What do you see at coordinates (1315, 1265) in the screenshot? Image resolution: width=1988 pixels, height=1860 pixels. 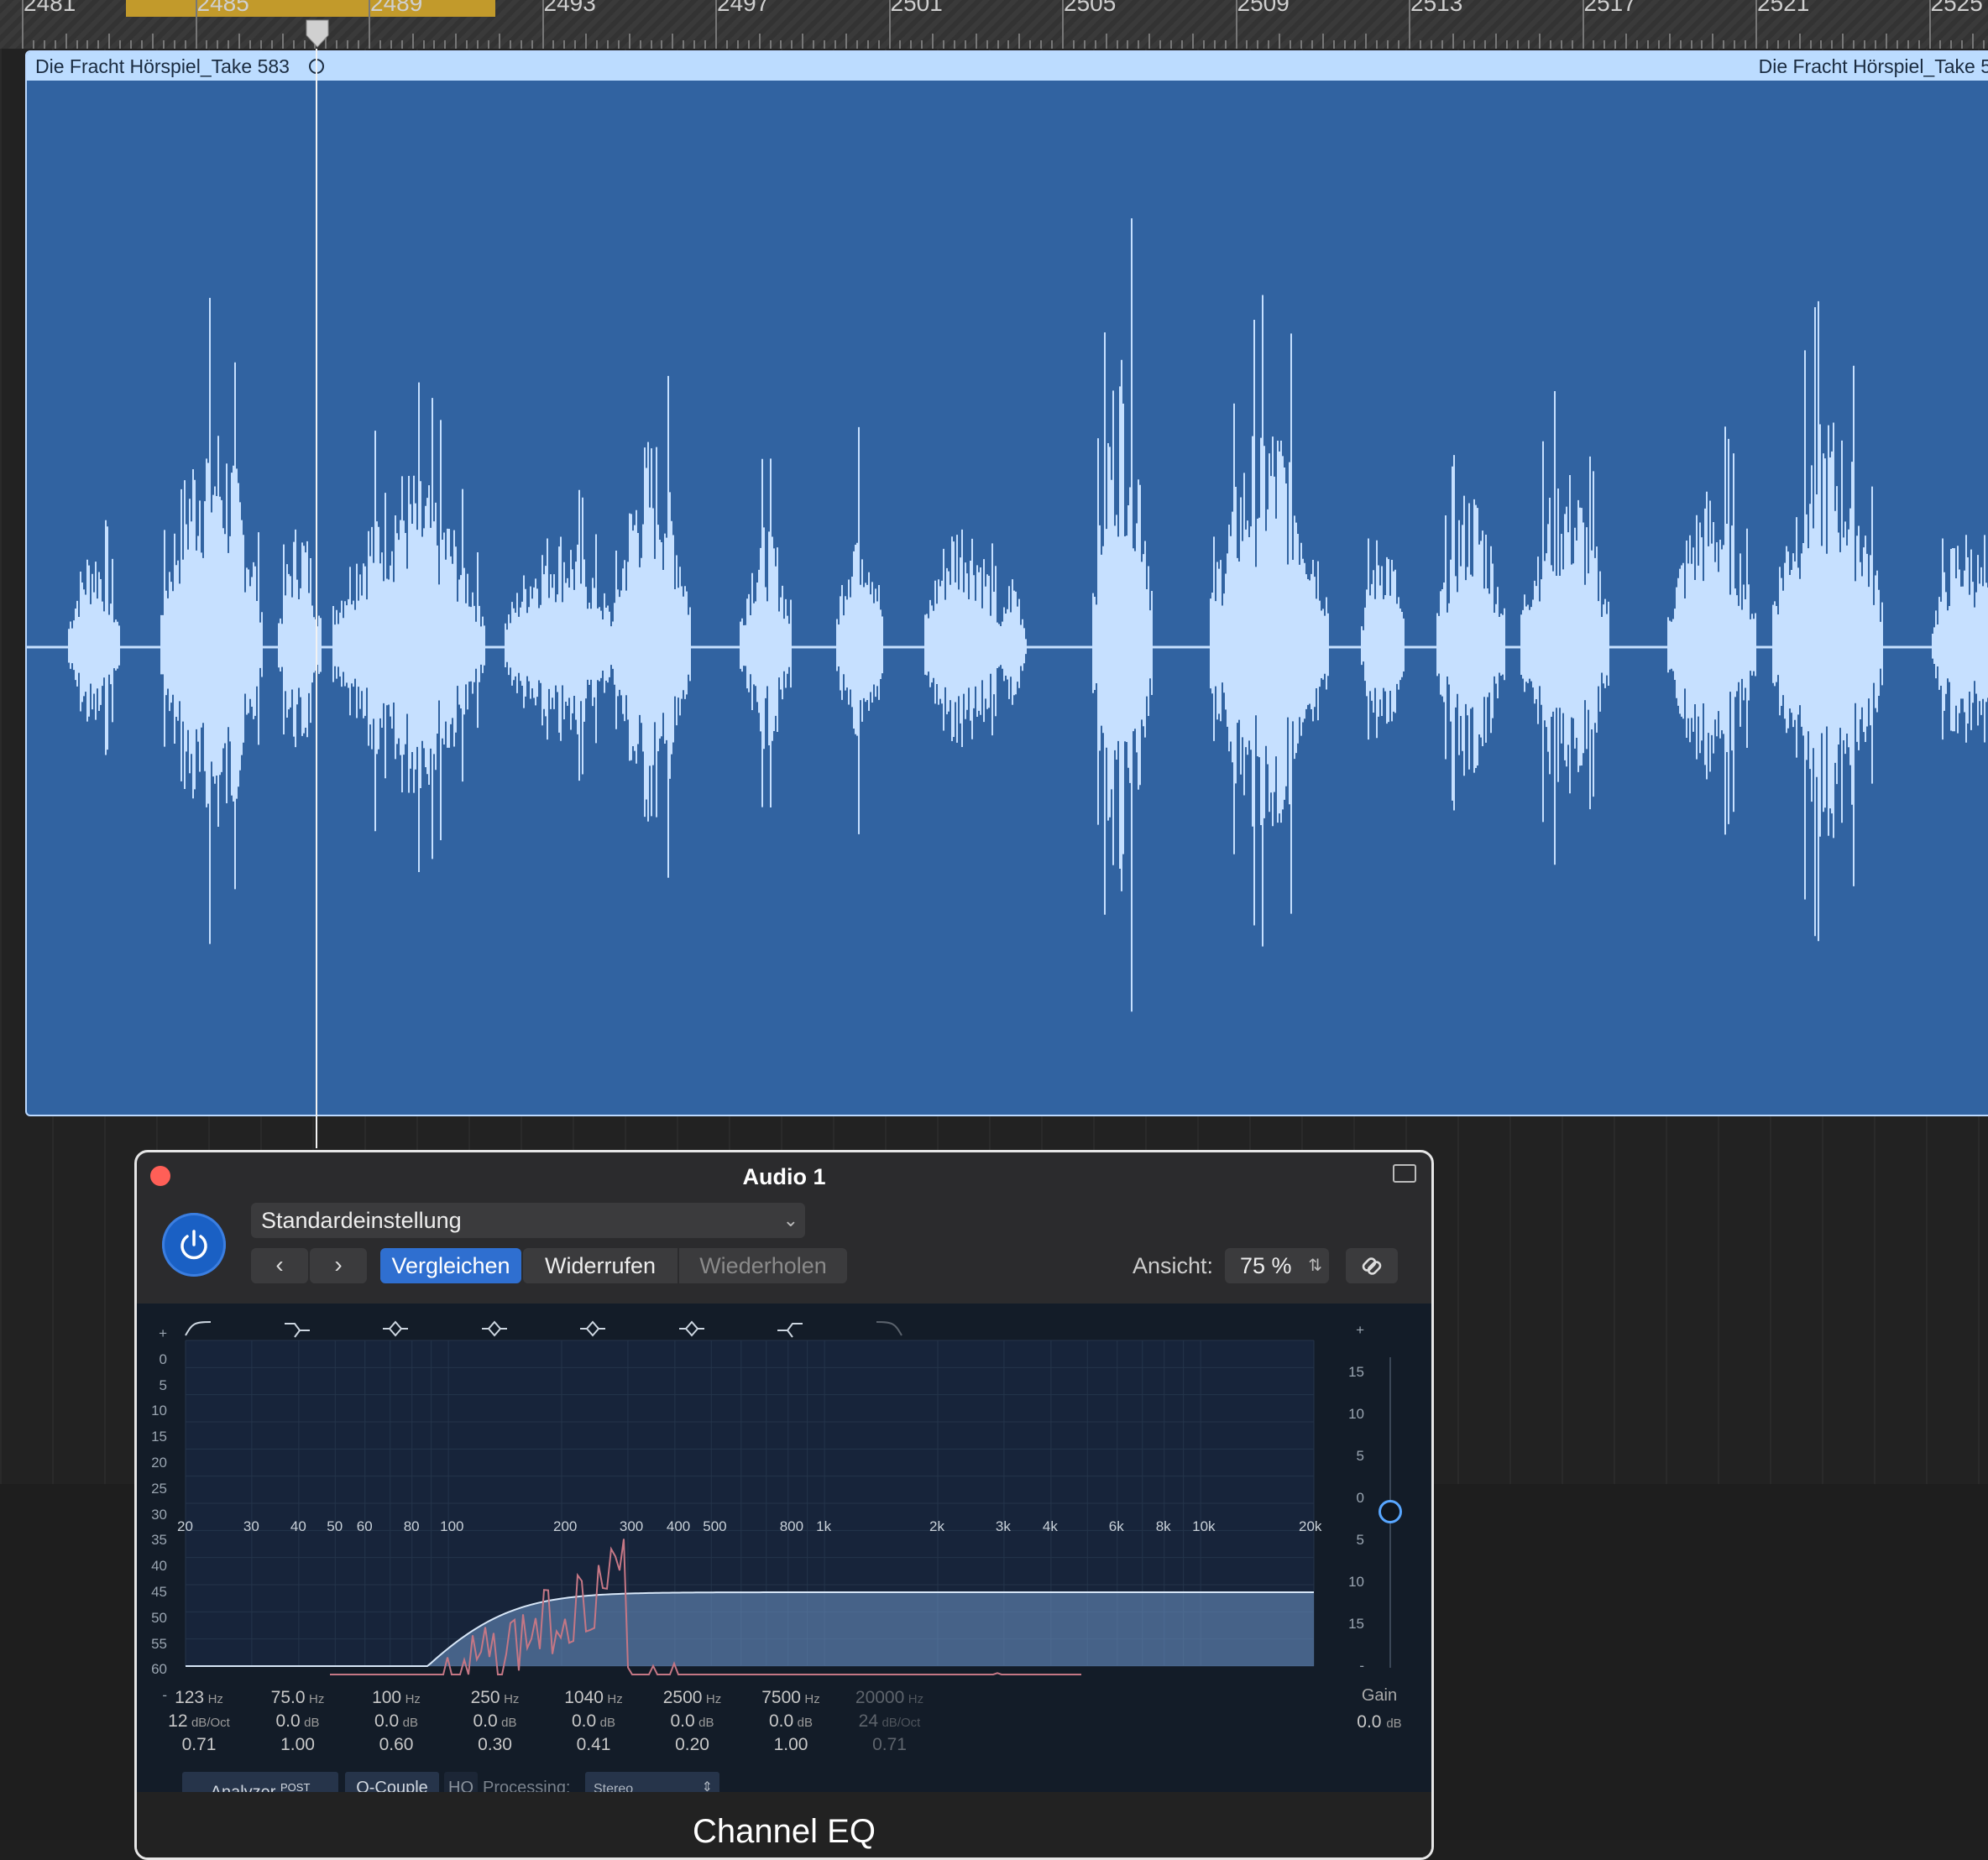 I see `stepper-icon: ⇅` at bounding box center [1315, 1265].